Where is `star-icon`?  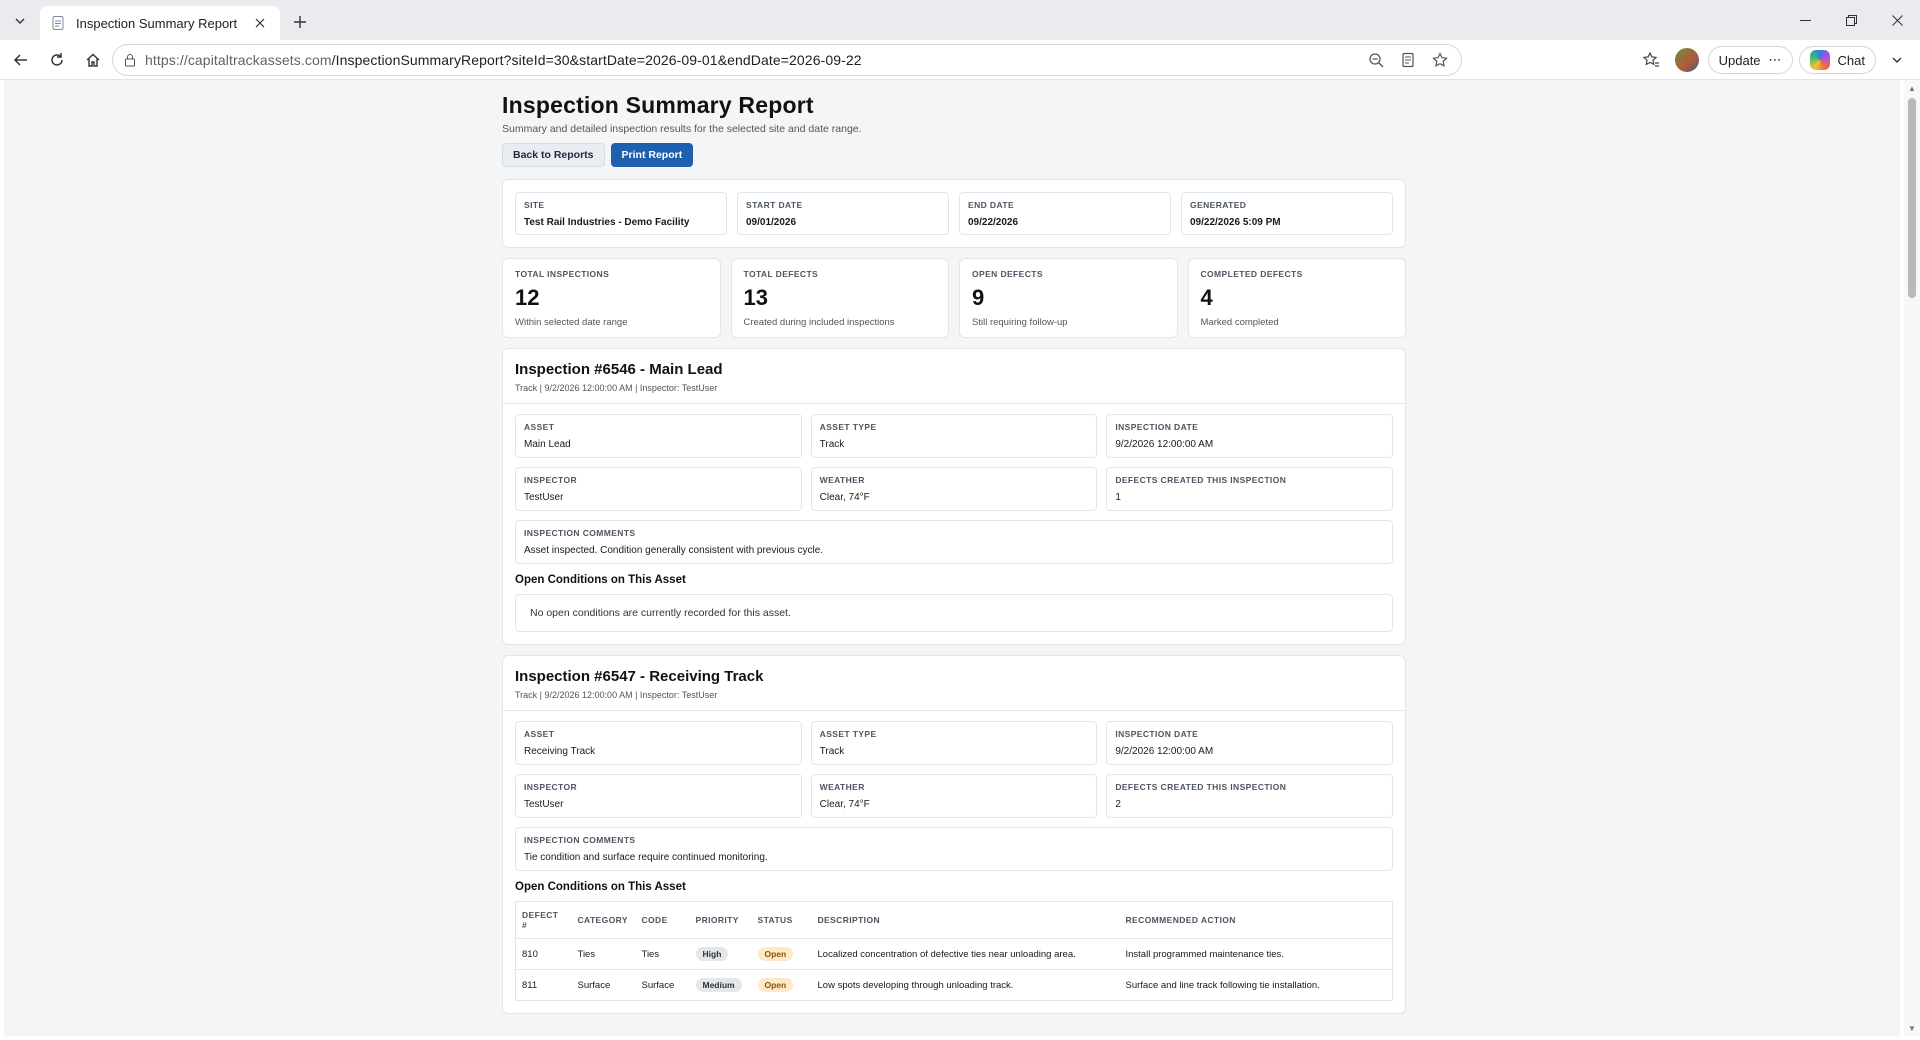 star-icon is located at coordinates (1440, 60).